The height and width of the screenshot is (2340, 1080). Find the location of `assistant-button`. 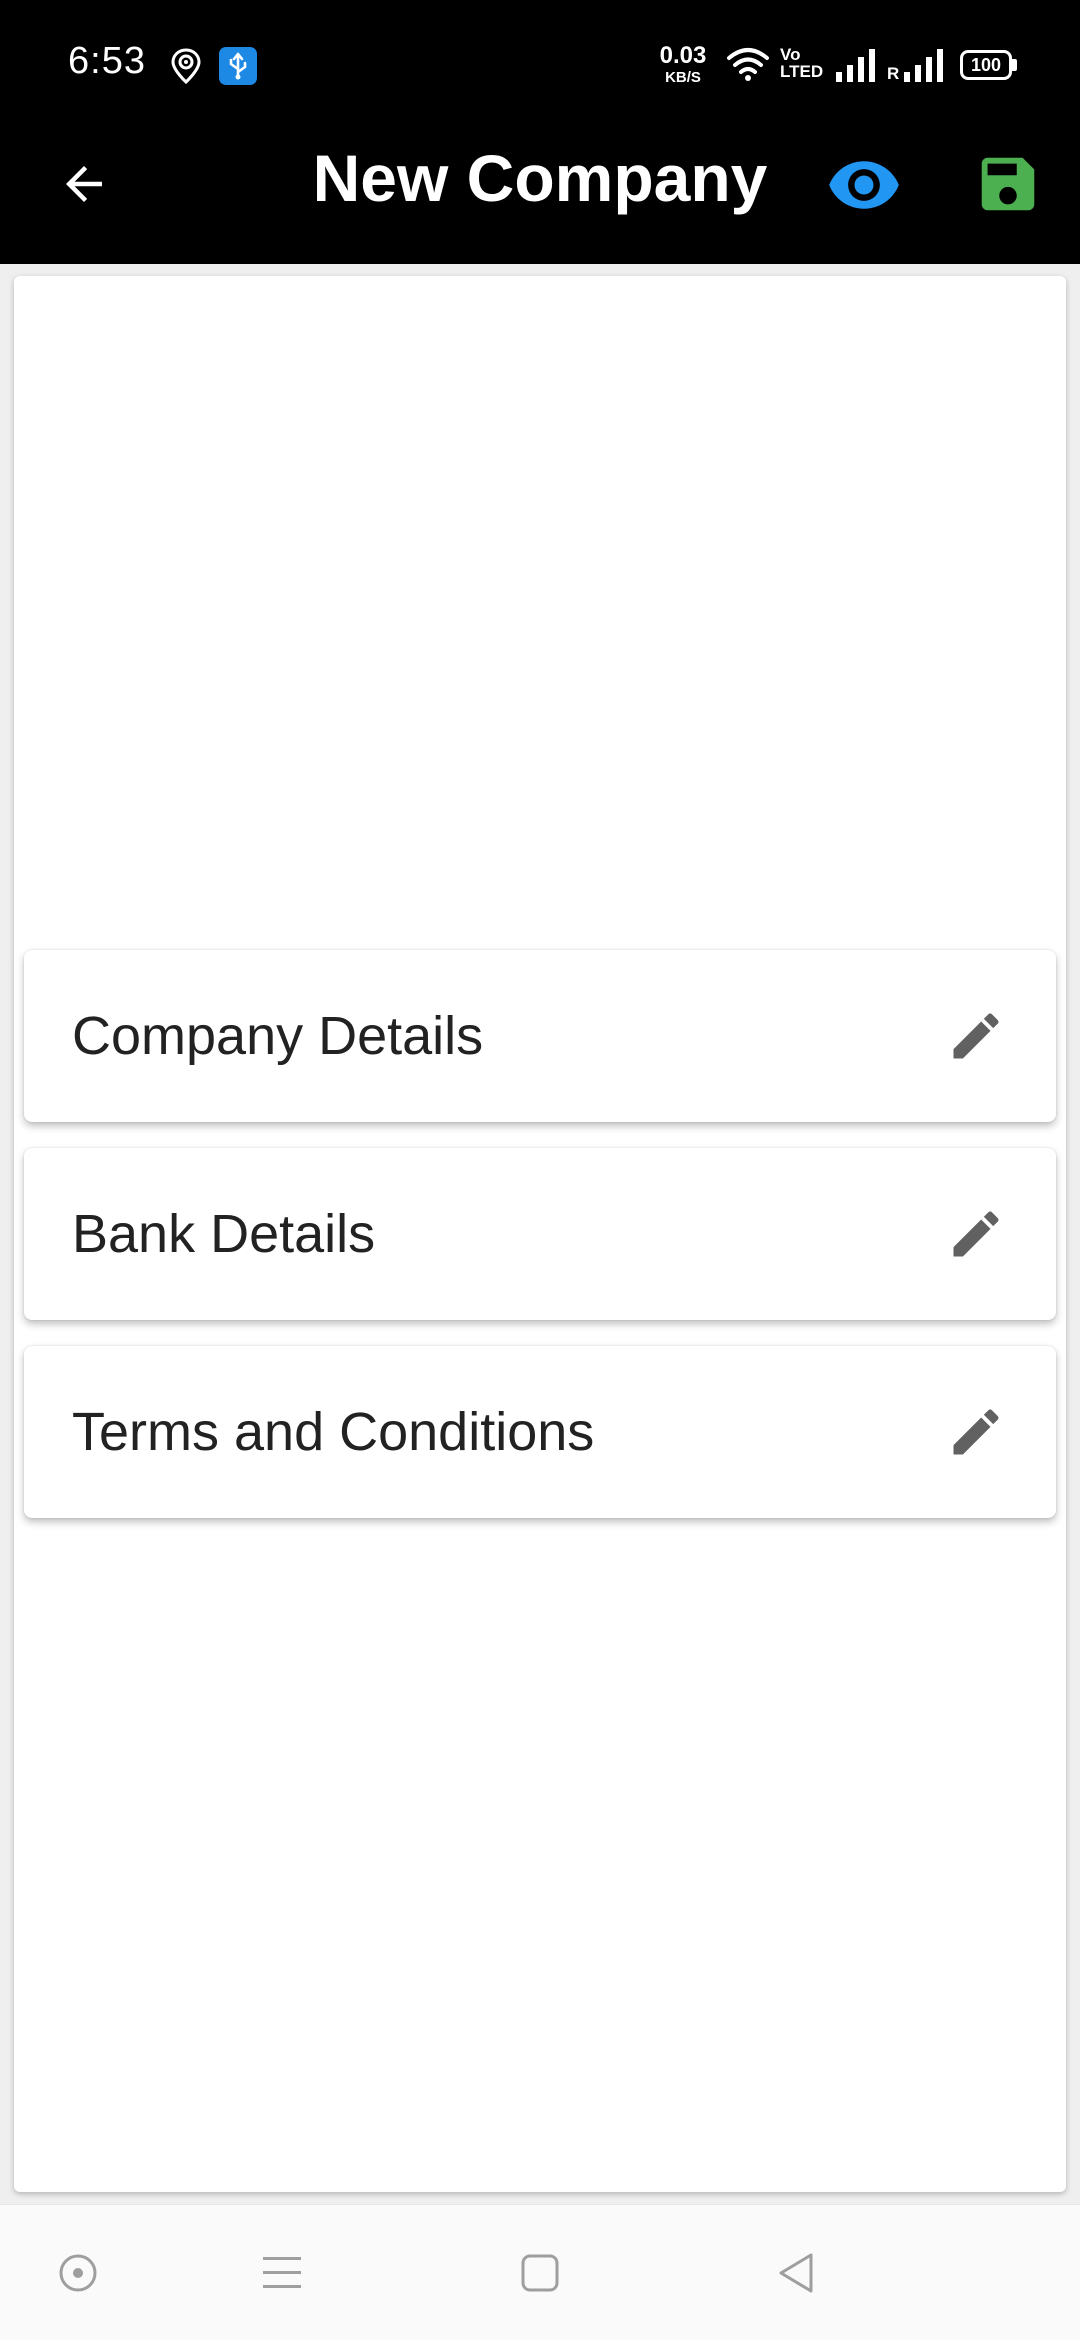

assistant-button is located at coordinates (78, 2273).